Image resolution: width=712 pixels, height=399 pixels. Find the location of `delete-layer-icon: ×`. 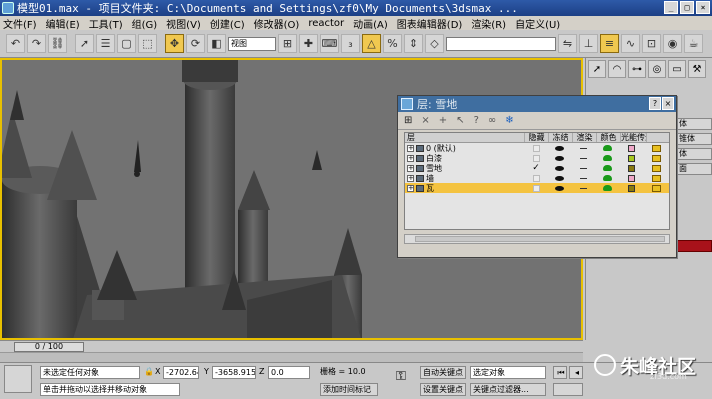

delete-layer-icon: × is located at coordinates (425, 120).